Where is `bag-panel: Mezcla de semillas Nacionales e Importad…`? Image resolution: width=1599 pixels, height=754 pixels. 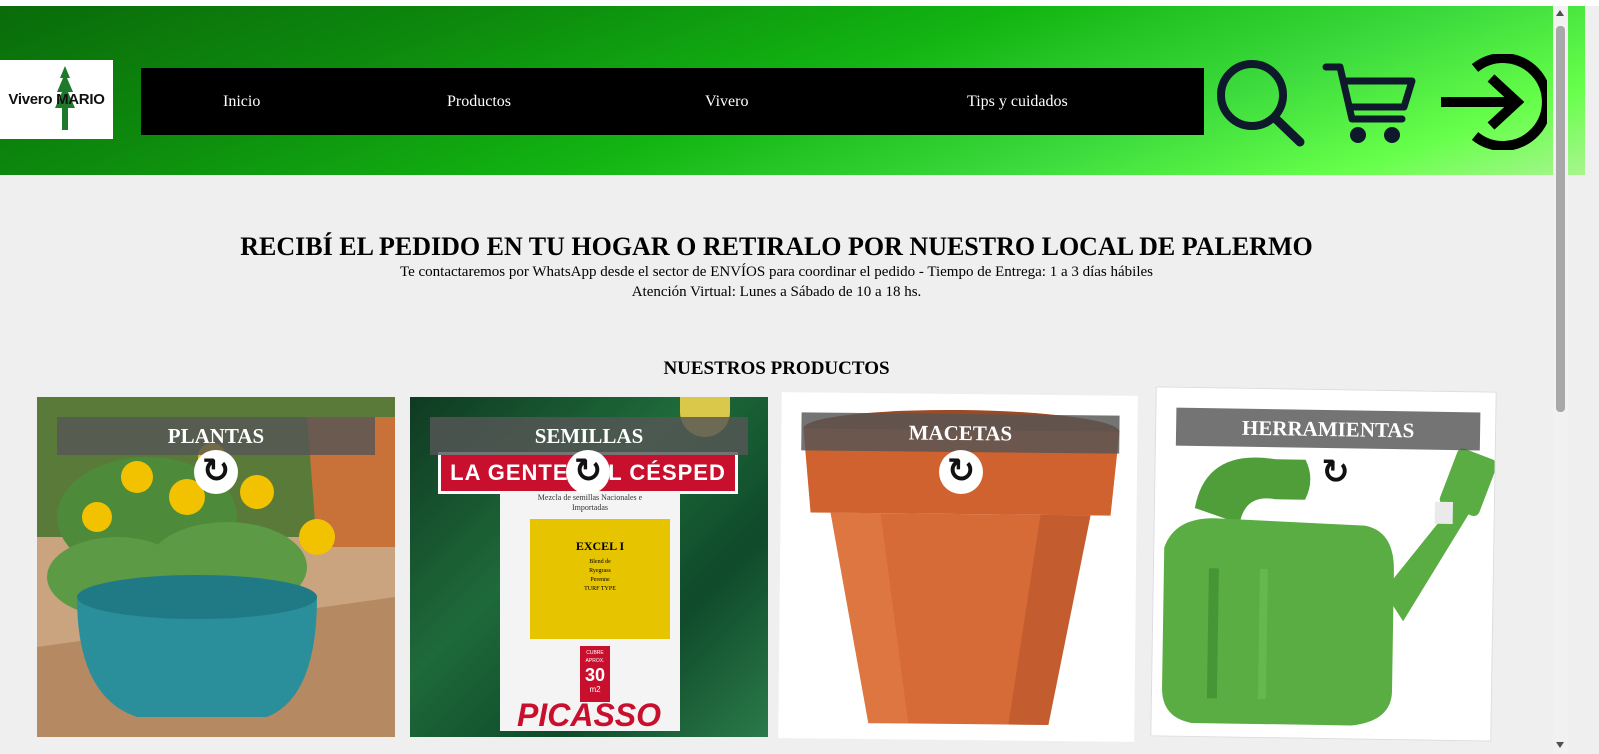 bag-panel: Mezcla de semillas Nacionales e Importad… is located at coordinates (590, 611).